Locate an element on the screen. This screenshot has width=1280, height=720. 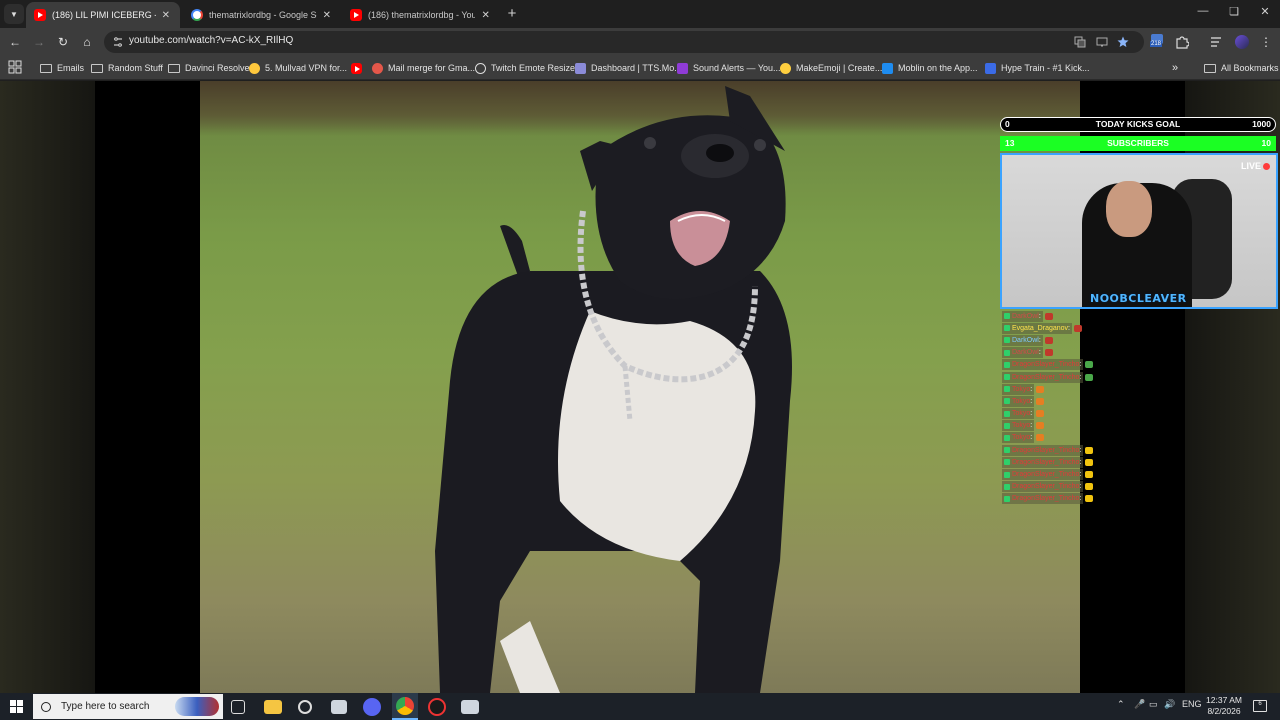
bookmark-star-icon is located at coordinates (1123, 42).